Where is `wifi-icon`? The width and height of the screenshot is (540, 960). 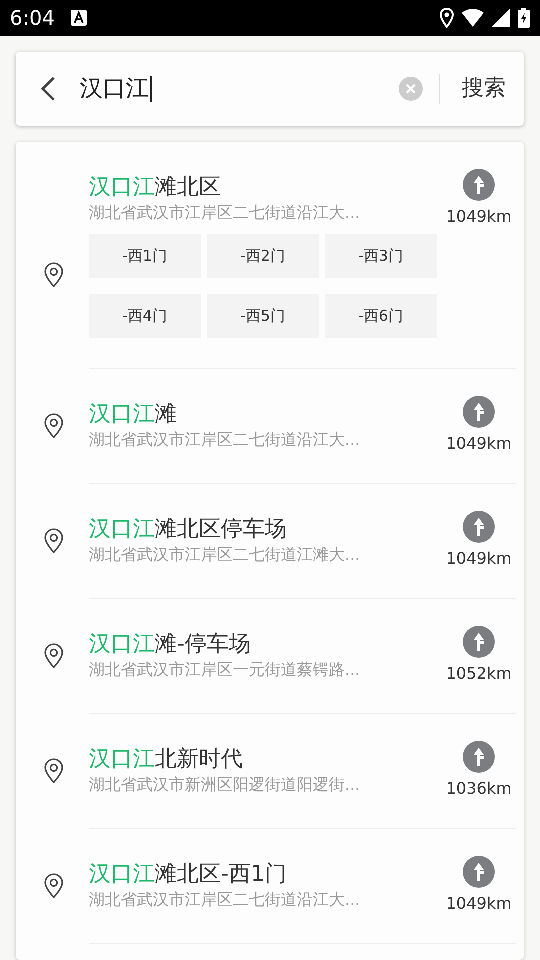 wifi-icon is located at coordinates (473, 18).